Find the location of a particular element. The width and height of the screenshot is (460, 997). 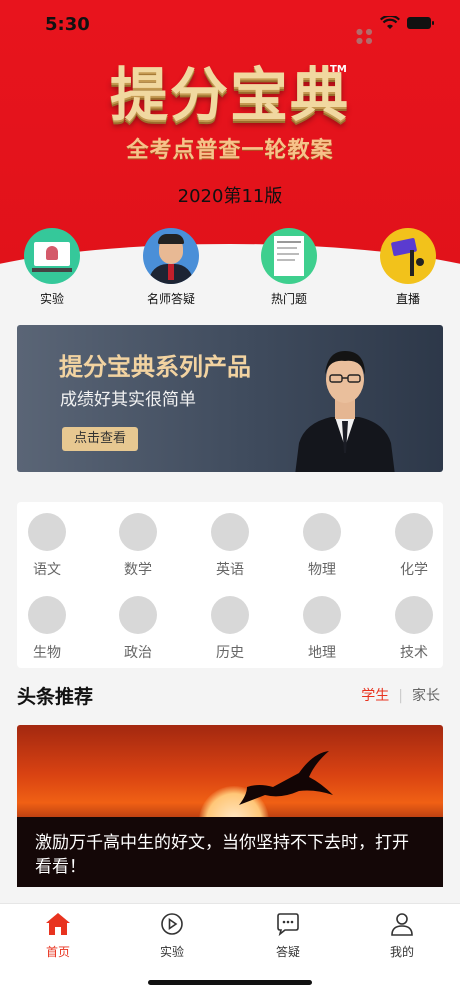

user-icon is located at coordinates (402, 924).